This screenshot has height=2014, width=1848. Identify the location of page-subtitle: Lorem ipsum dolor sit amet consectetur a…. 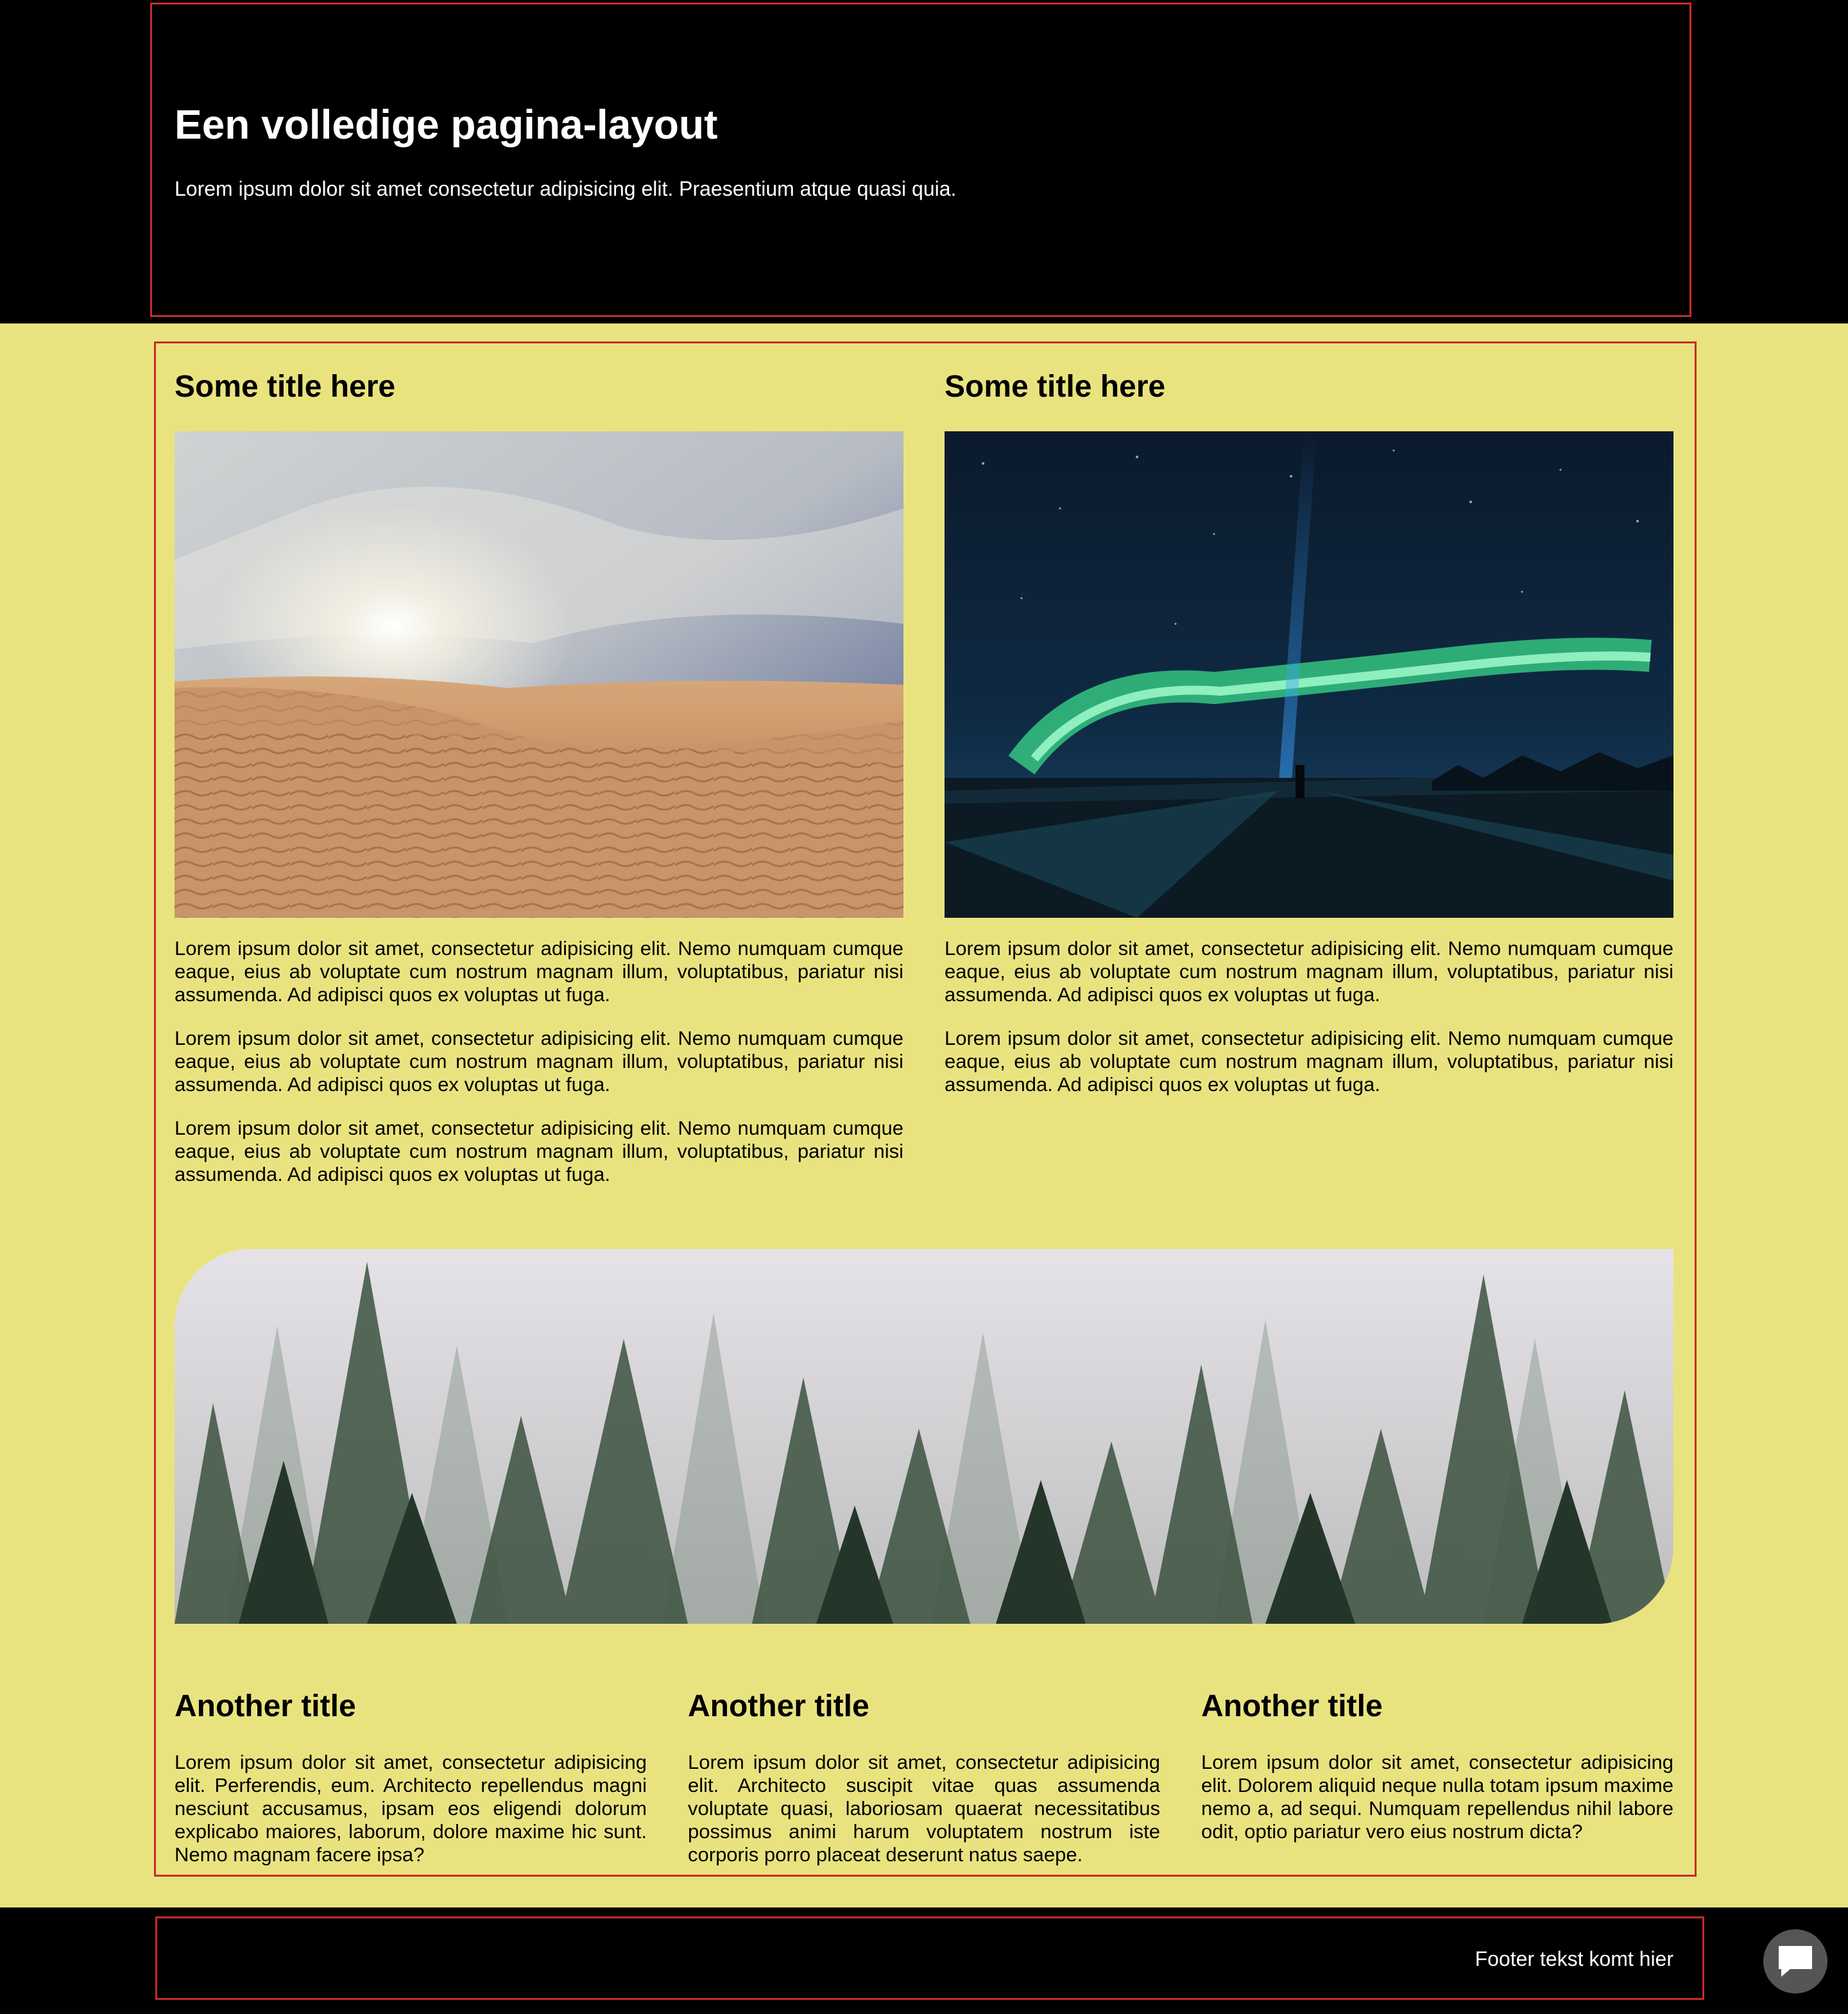
(566, 188).